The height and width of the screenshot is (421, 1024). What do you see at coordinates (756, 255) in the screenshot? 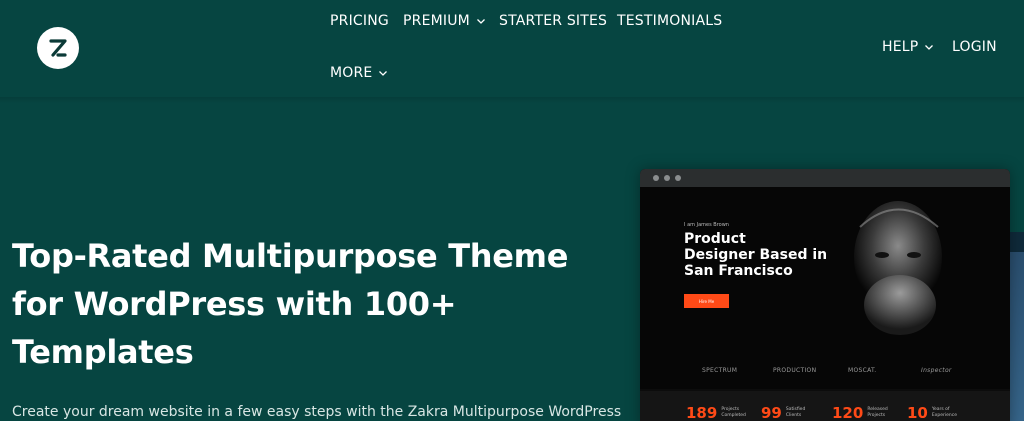
I see `preview-headline-line: Designer Based in` at bounding box center [756, 255].